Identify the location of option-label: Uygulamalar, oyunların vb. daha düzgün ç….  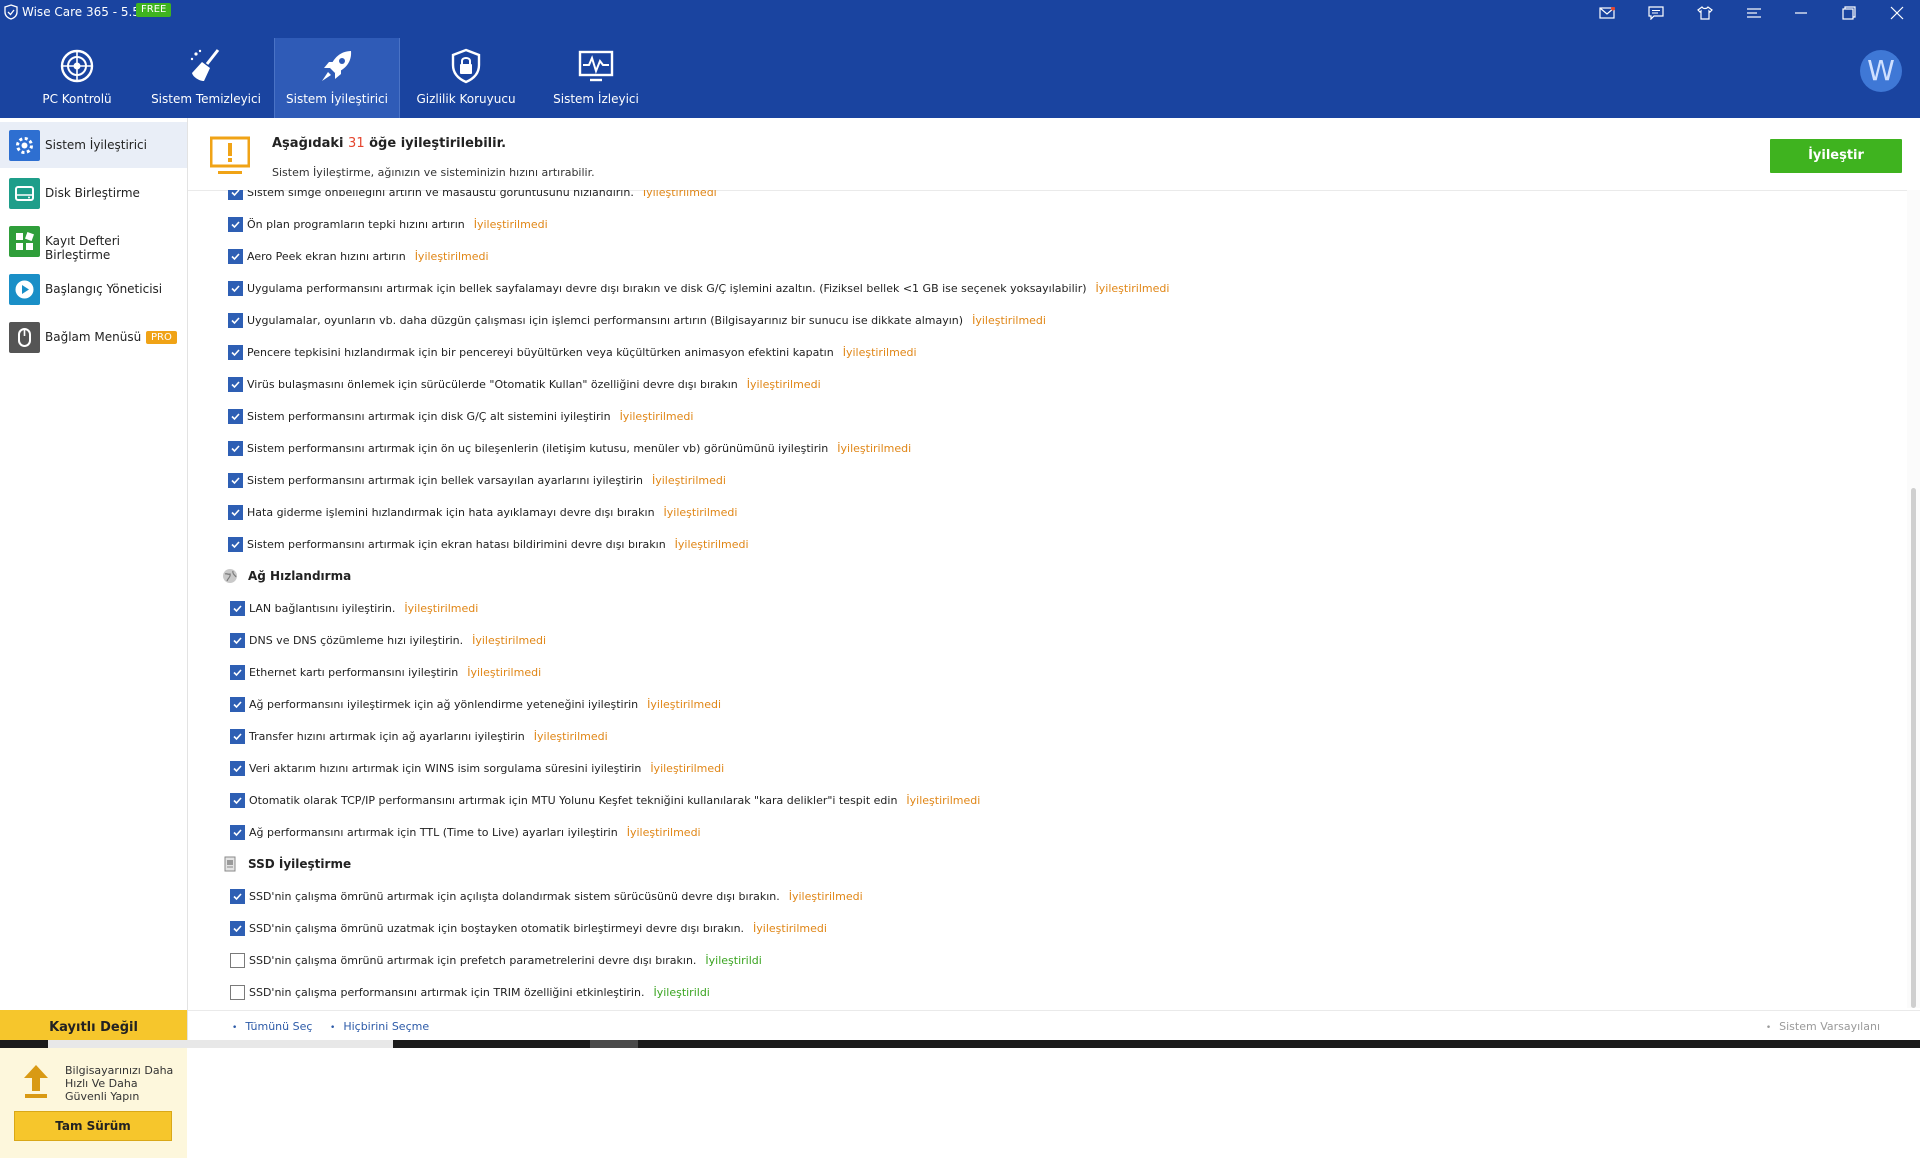
(605, 320).